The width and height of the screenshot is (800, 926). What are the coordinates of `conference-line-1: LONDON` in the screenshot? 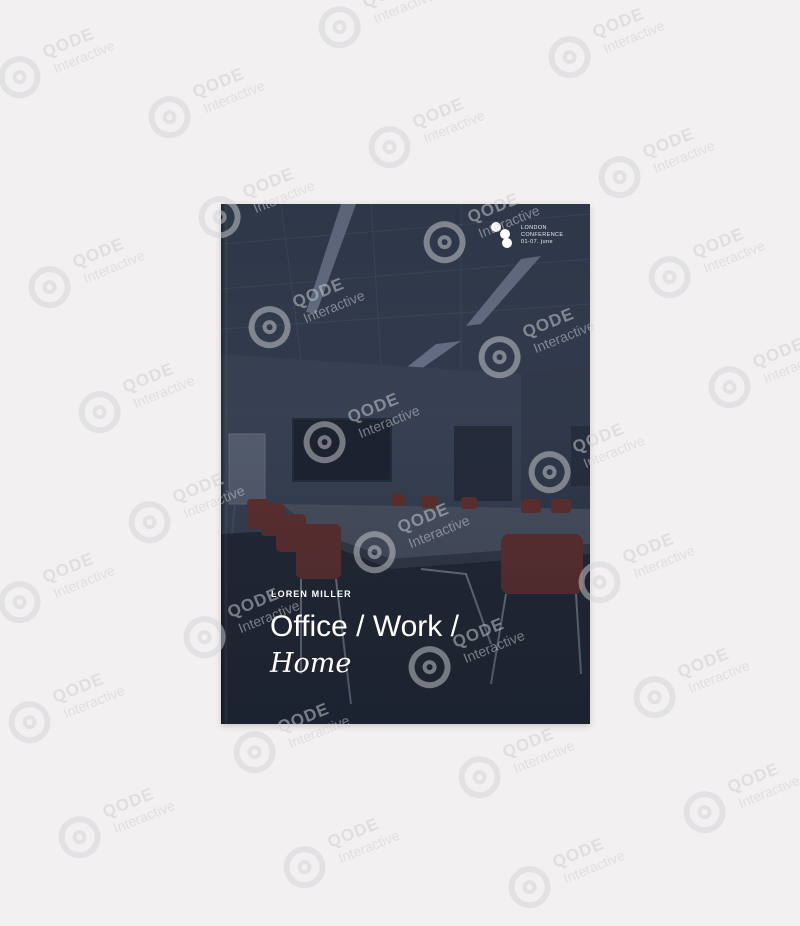 It's located at (534, 228).